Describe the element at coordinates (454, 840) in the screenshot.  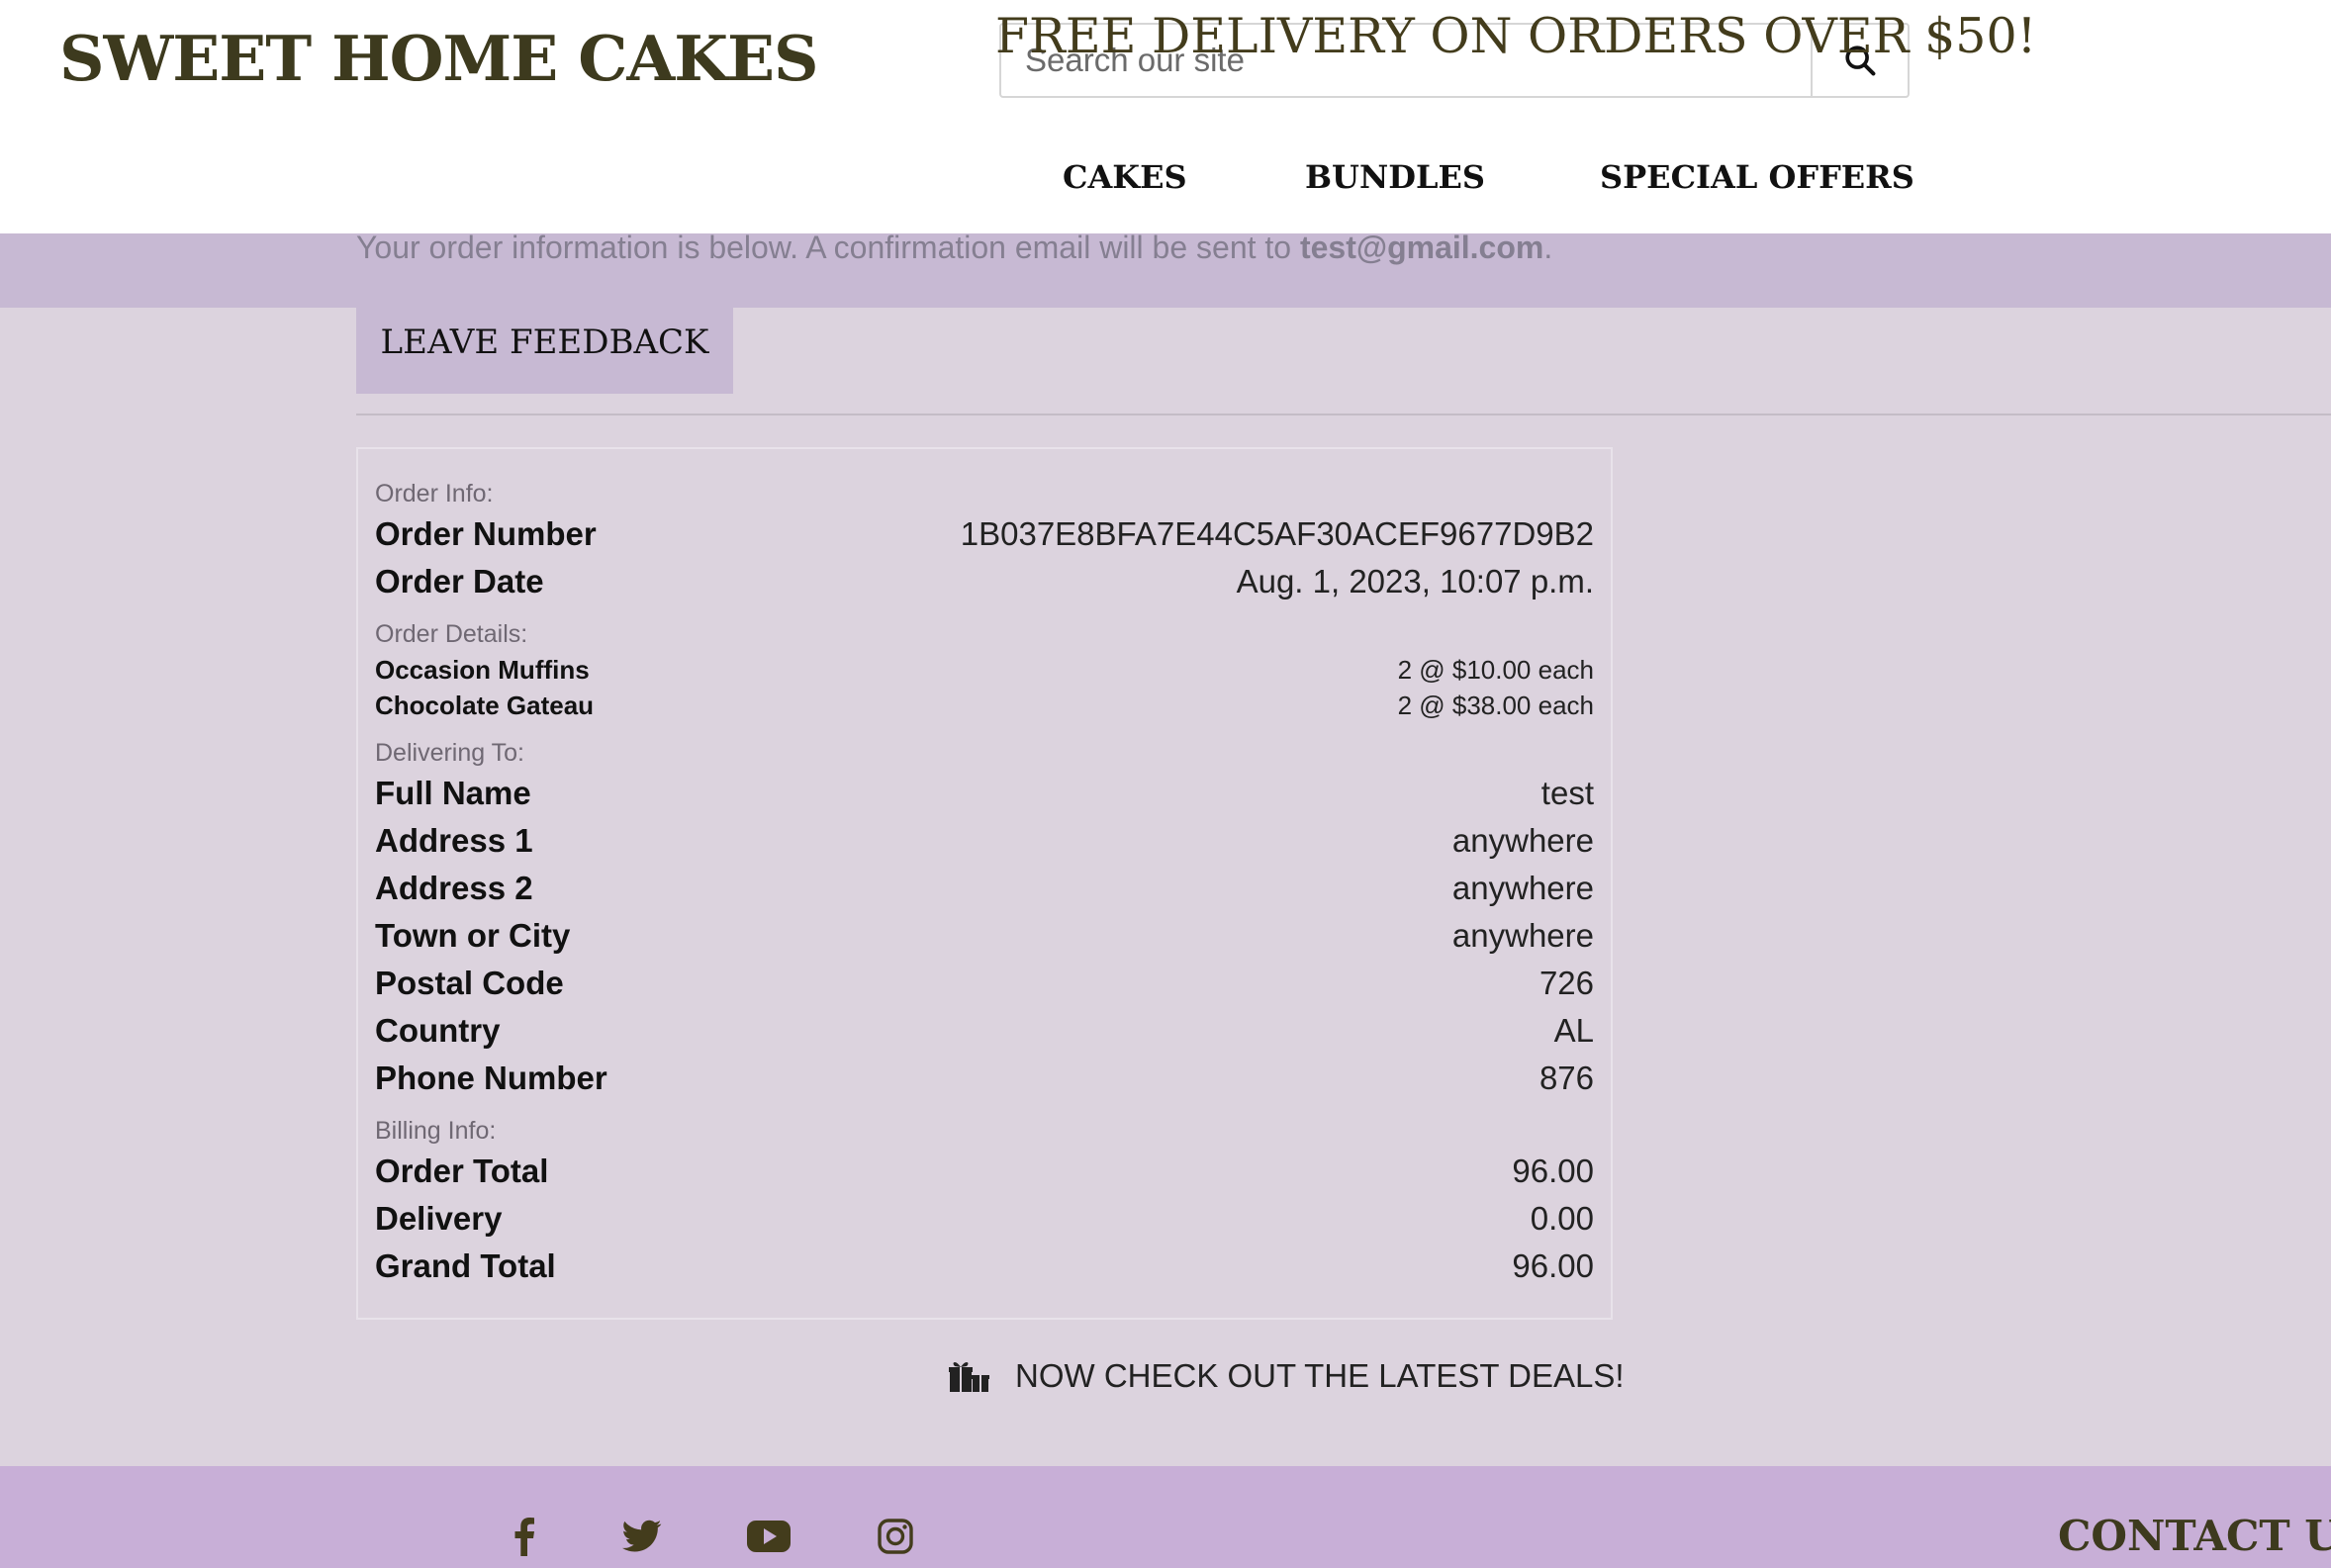
I see `row-label: Address 1` at that location.